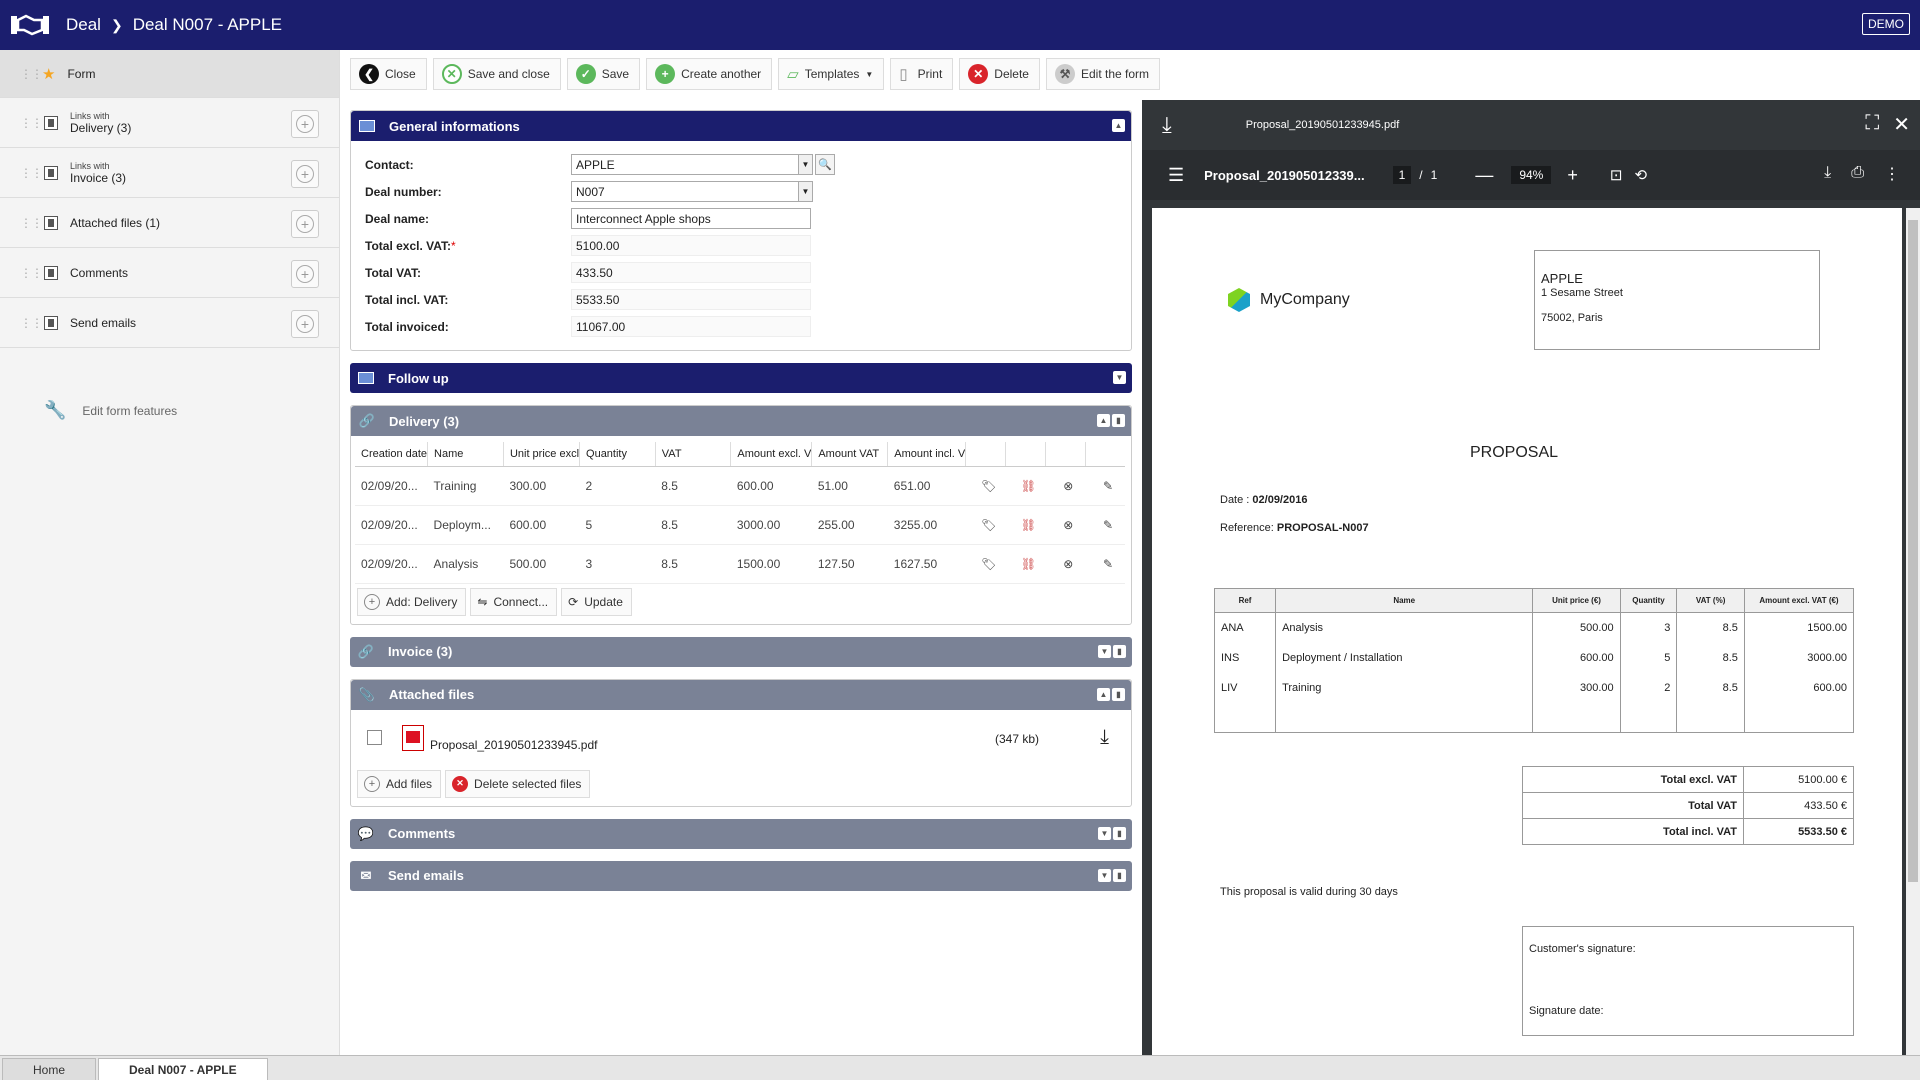 This screenshot has height=1080, width=1920. I want to click on invoice-header: 🔗 Invoice (3) ▼ ▮, so click(741, 651).